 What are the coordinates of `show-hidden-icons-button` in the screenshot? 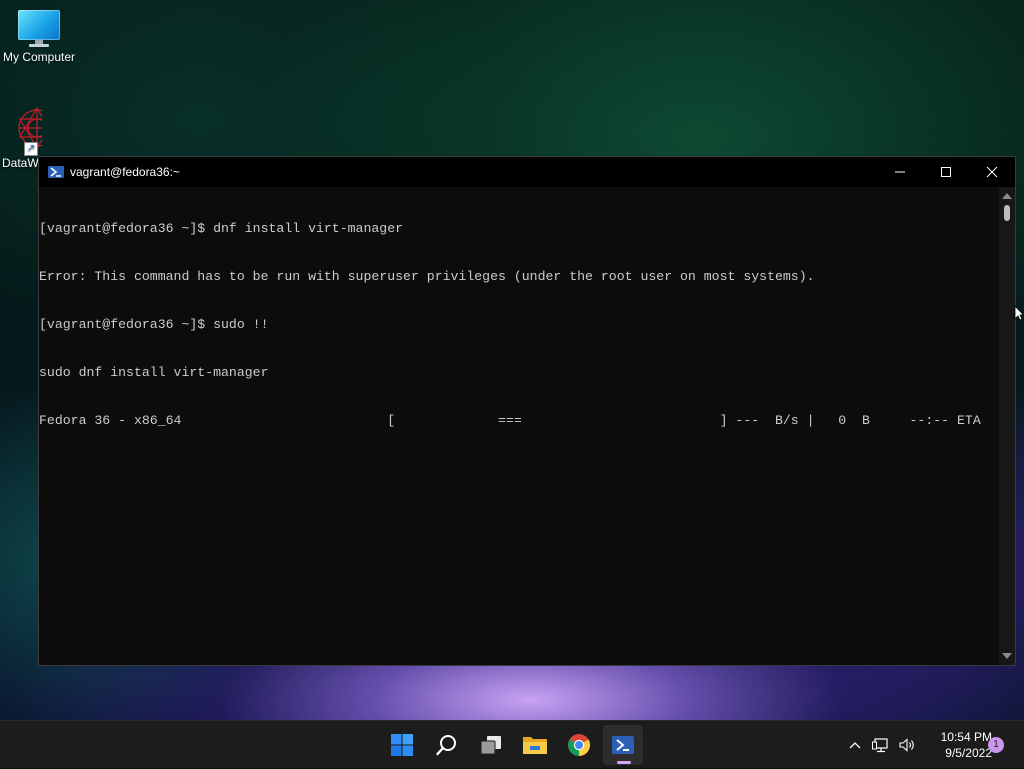 It's located at (855, 745).